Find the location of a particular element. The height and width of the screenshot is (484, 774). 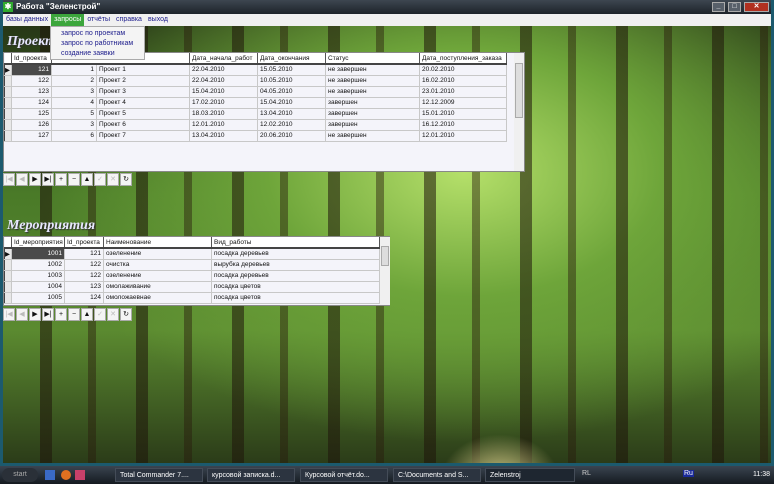

table-row: 1004 123 омолаживание посадка цветов is located at coordinates (192, 287).